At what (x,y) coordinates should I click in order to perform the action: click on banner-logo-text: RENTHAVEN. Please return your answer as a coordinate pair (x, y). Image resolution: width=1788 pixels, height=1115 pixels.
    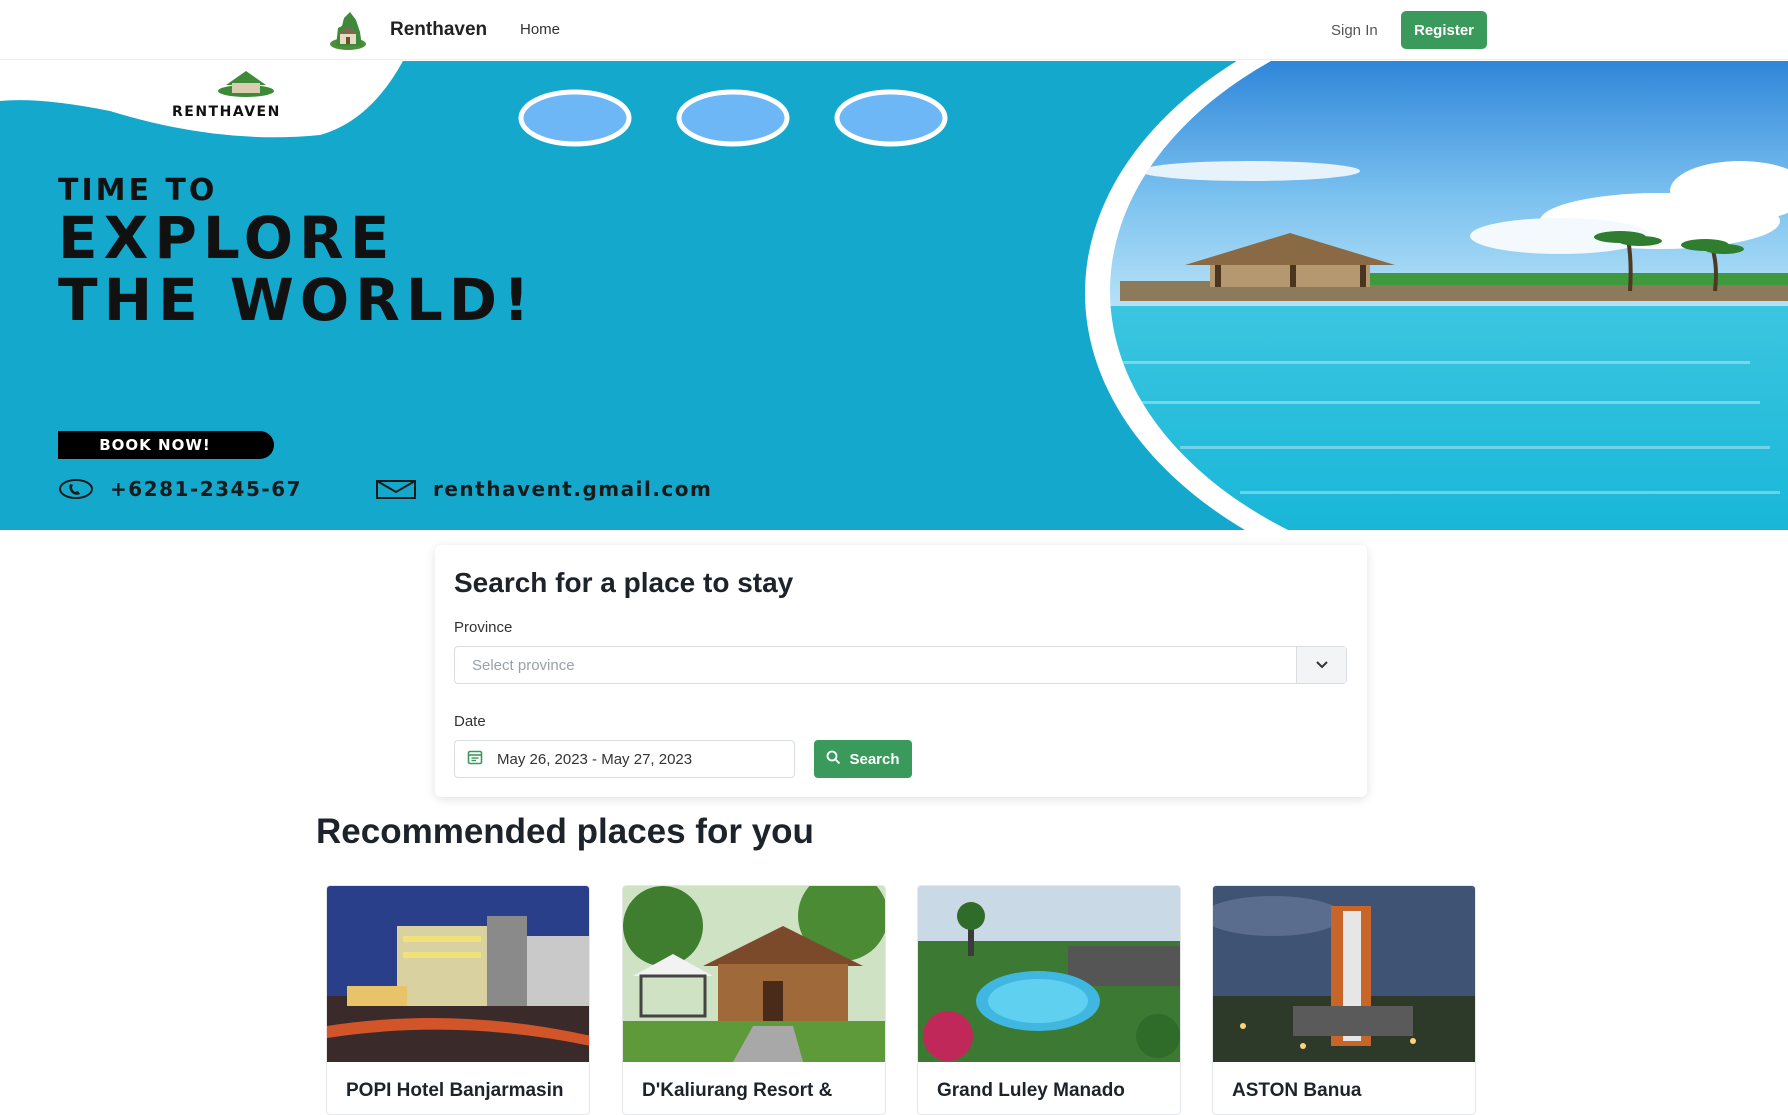
    Looking at the image, I should click on (226, 112).